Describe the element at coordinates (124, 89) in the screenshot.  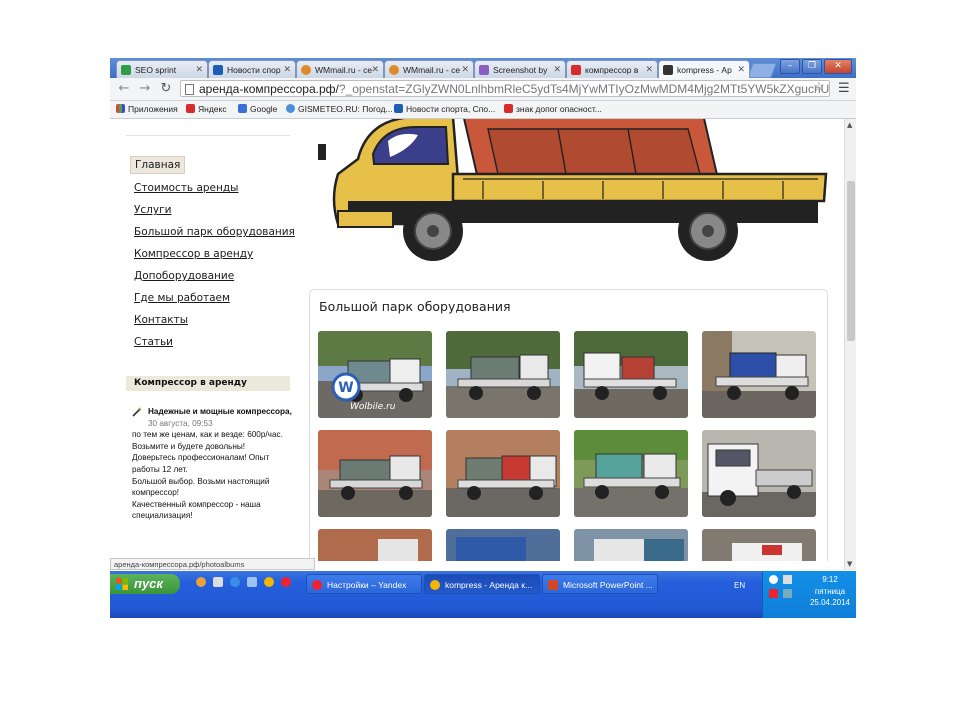
I see `back-arrow-icon: ←` at that location.